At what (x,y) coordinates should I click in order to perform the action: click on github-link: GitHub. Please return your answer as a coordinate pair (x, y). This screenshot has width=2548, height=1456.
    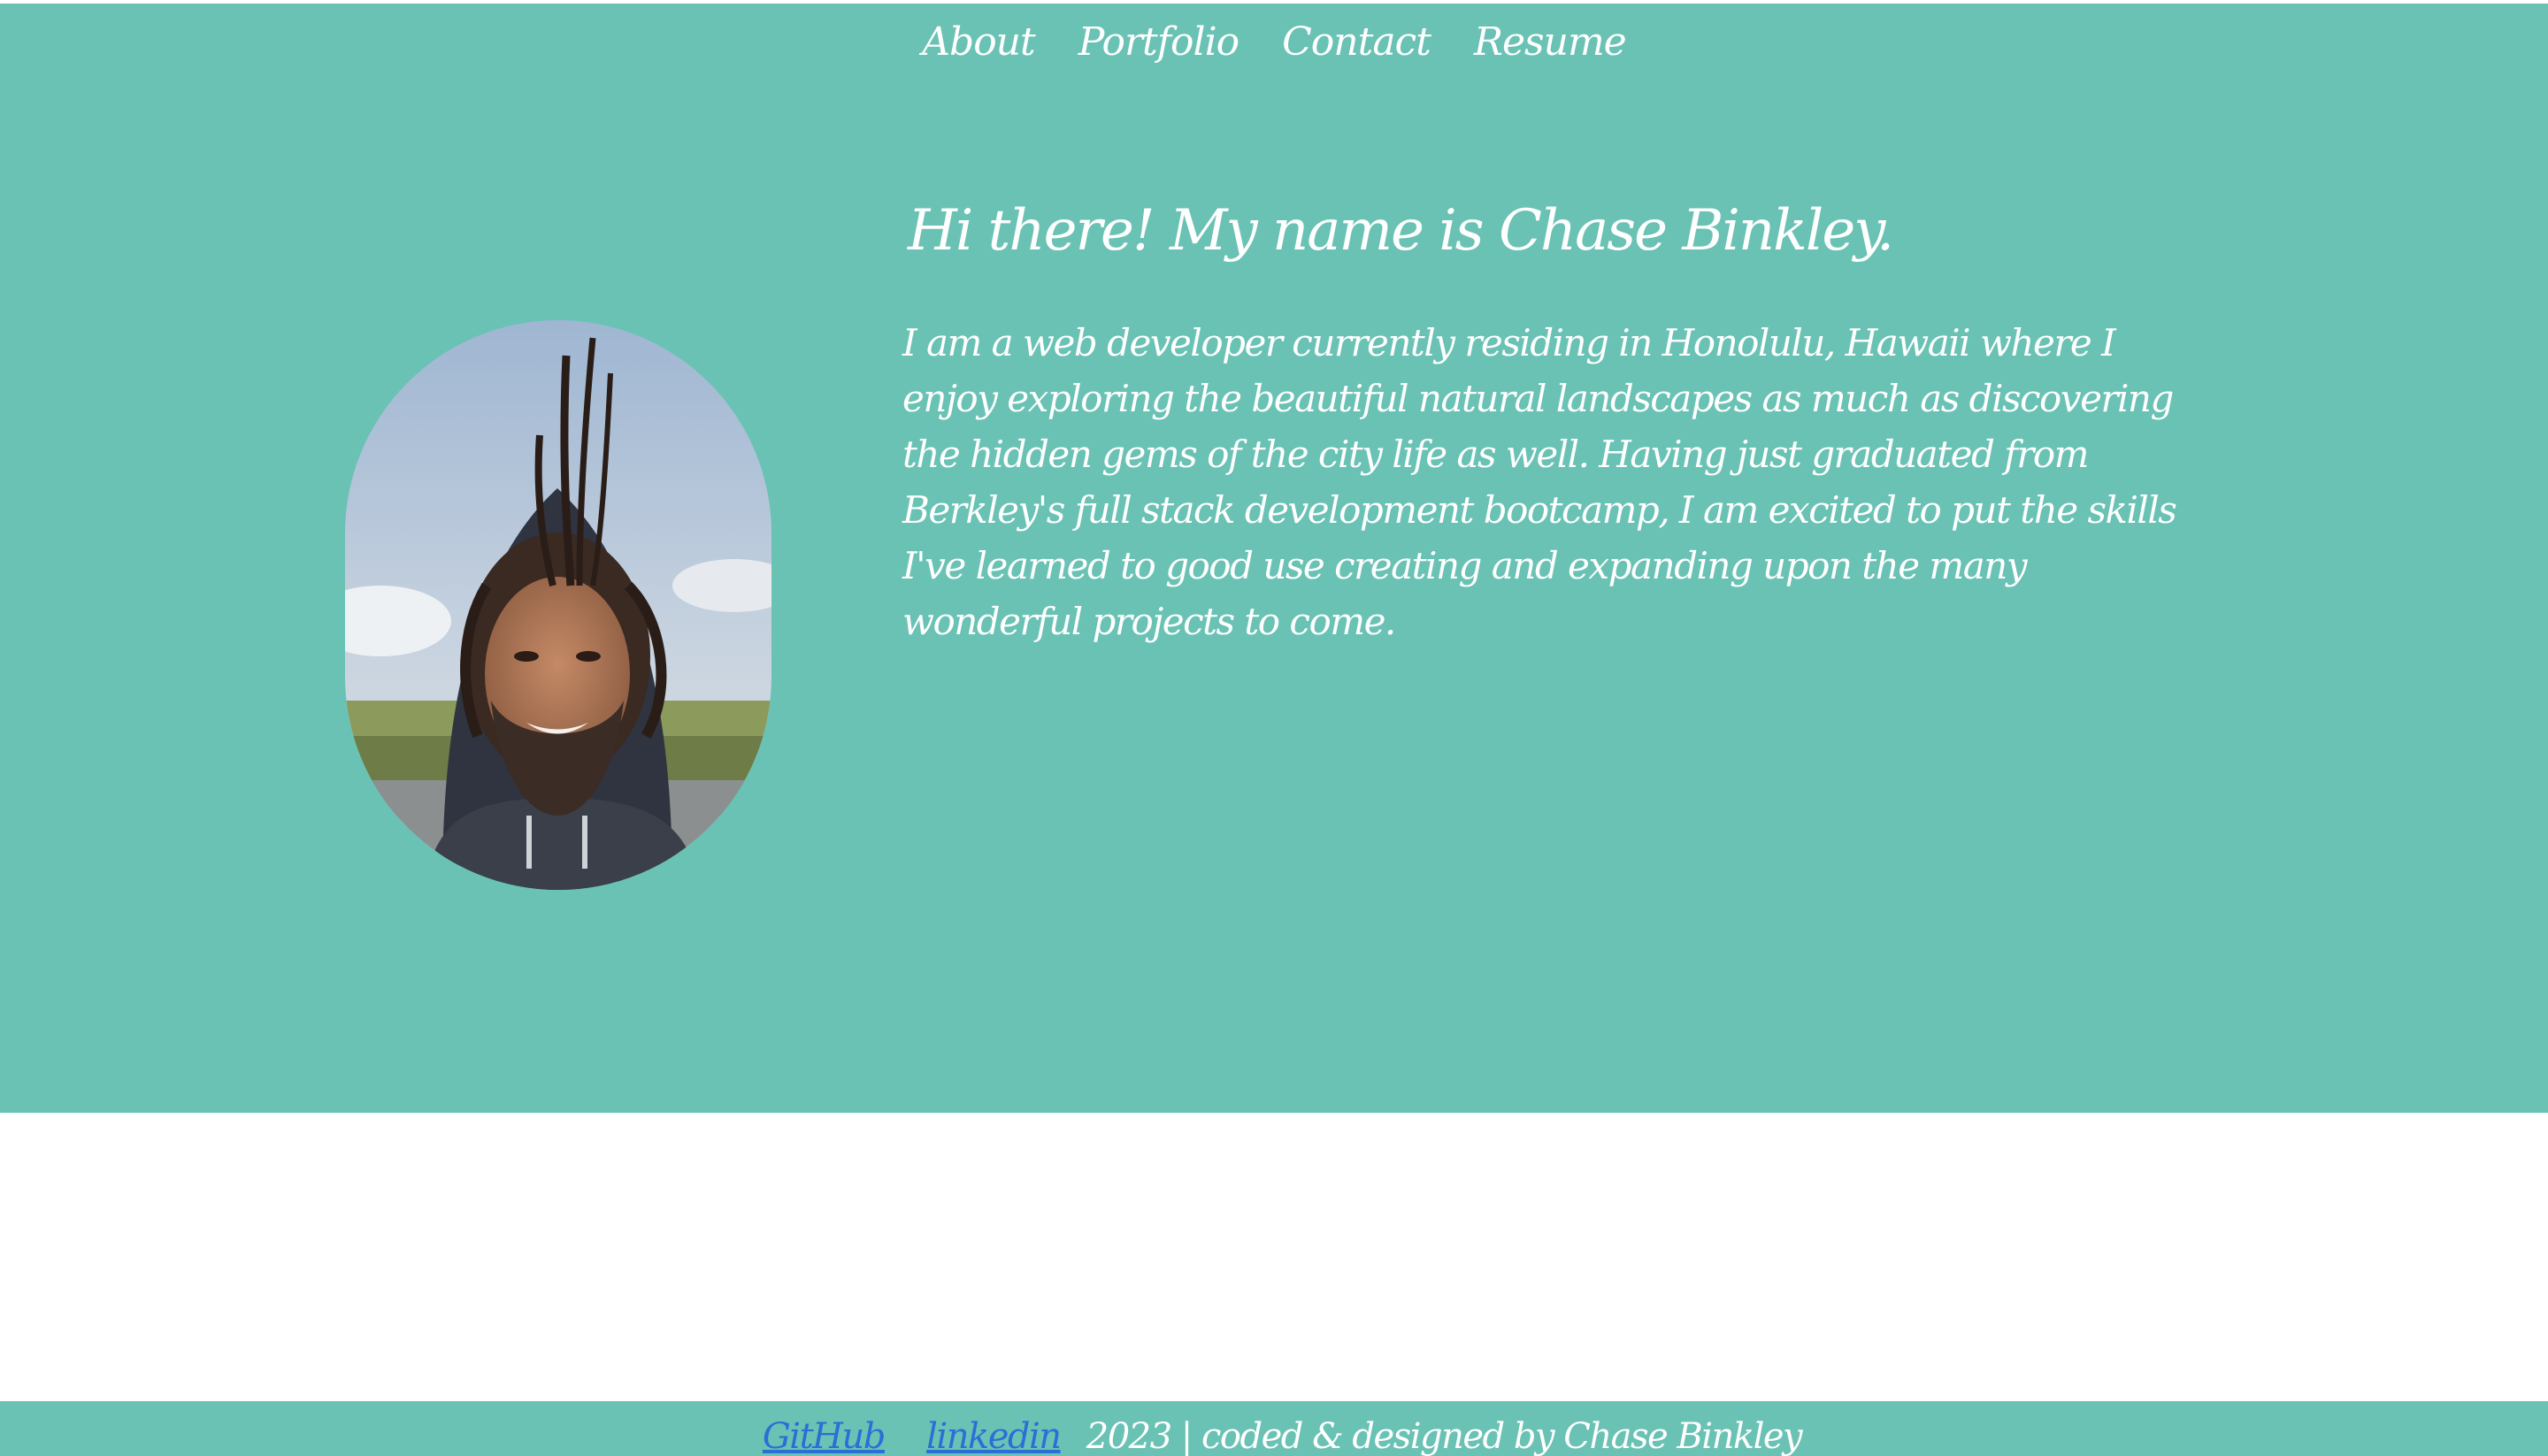
    Looking at the image, I should click on (825, 1436).